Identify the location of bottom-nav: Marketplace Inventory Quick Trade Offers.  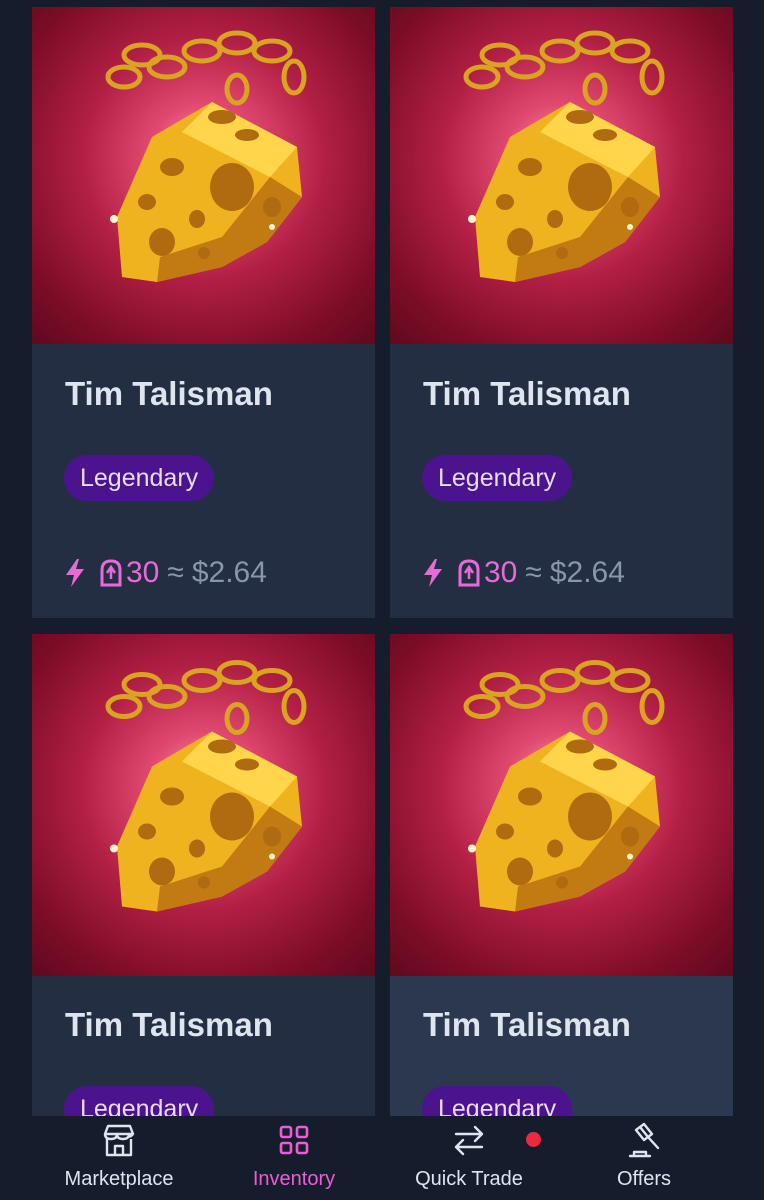
(382, 1158).